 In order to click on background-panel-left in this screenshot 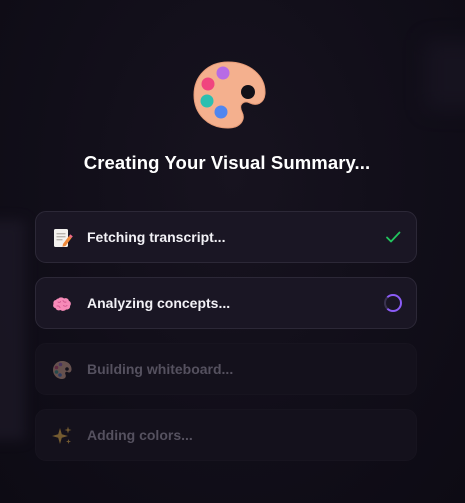, I will do `click(12, 330)`.